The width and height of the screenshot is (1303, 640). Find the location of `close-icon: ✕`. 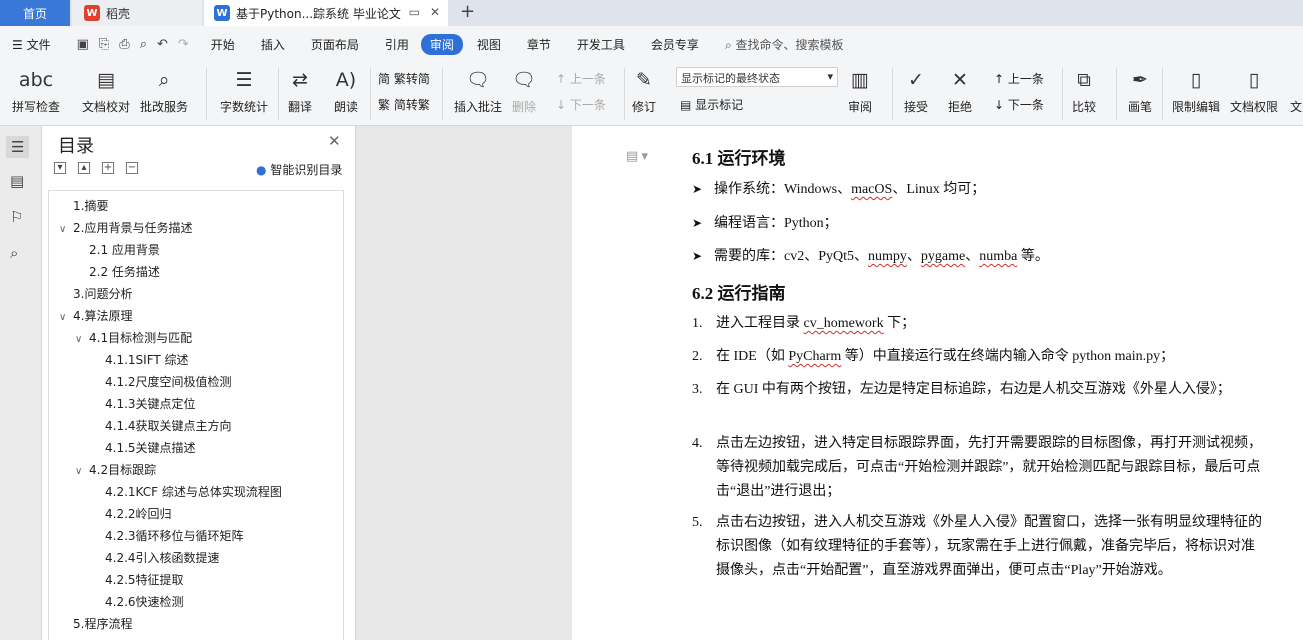

close-icon: ✕ is located at coordinates (334, 141).